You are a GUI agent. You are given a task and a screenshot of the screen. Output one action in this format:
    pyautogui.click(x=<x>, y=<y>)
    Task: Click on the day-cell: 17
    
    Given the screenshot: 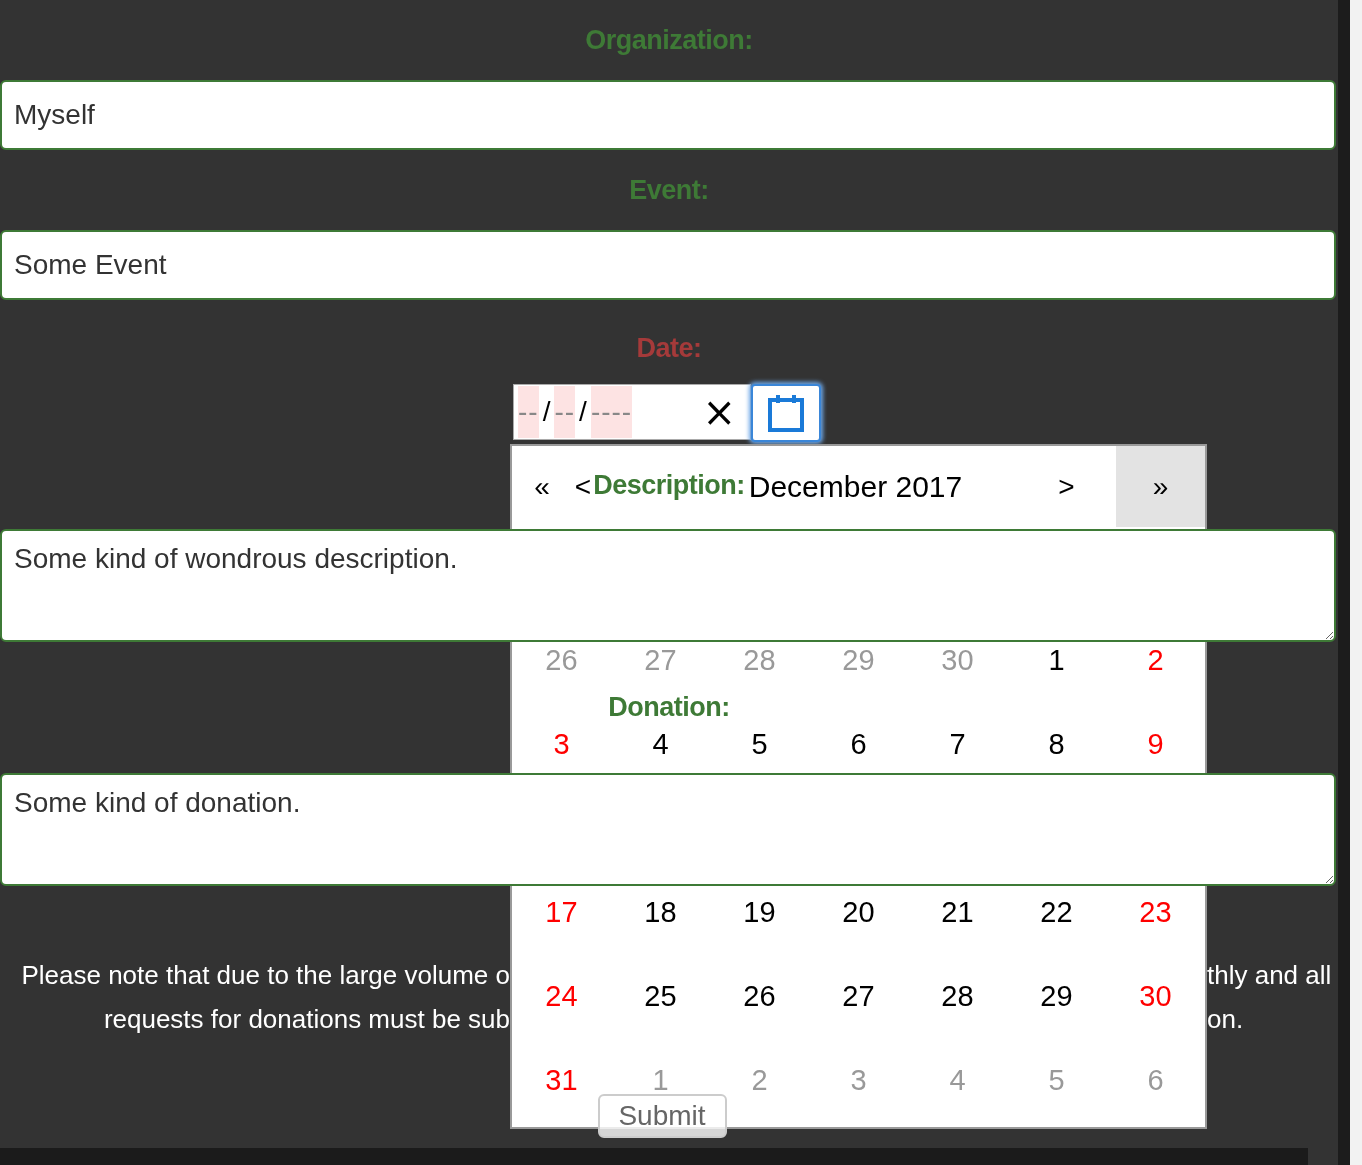 What is the action you would take?
    pyautogui.click(x=561, y=913)
    